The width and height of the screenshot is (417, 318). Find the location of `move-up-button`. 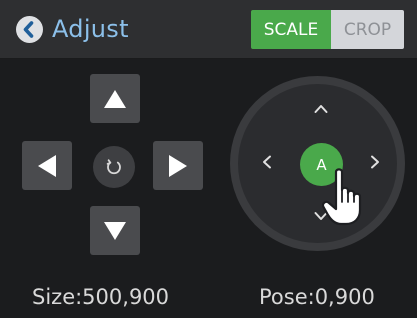

move-up-button is located at coordinates (115, 98).